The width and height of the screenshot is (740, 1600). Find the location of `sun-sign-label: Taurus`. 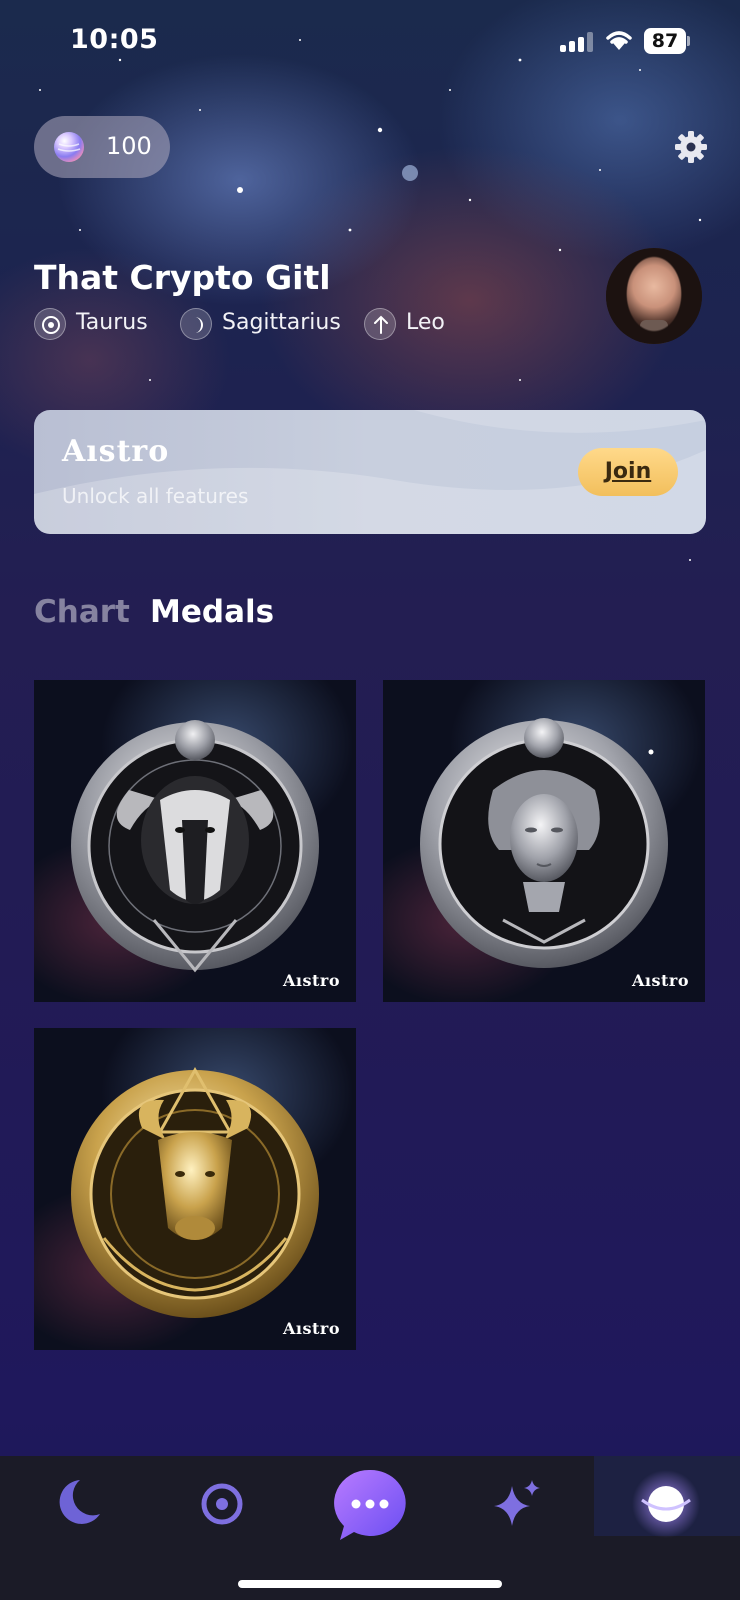

sun-sign-label: Taurus is located at coordinates (112, 322).